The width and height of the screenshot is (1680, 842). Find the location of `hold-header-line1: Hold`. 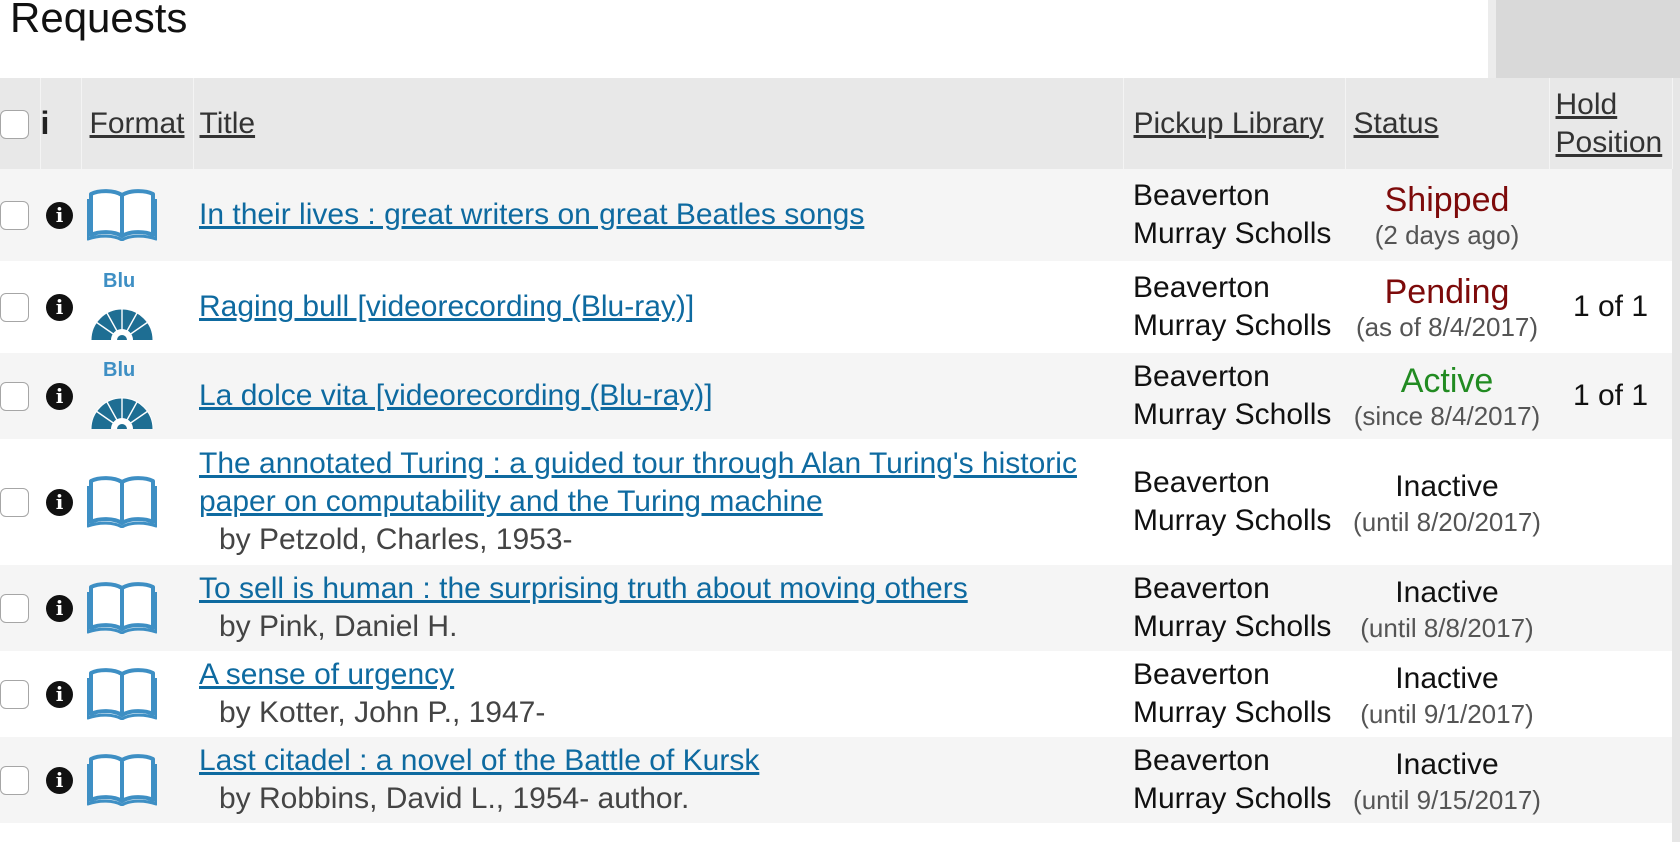

hold-header-line1: Hold is located at coordinates (1586, 104).